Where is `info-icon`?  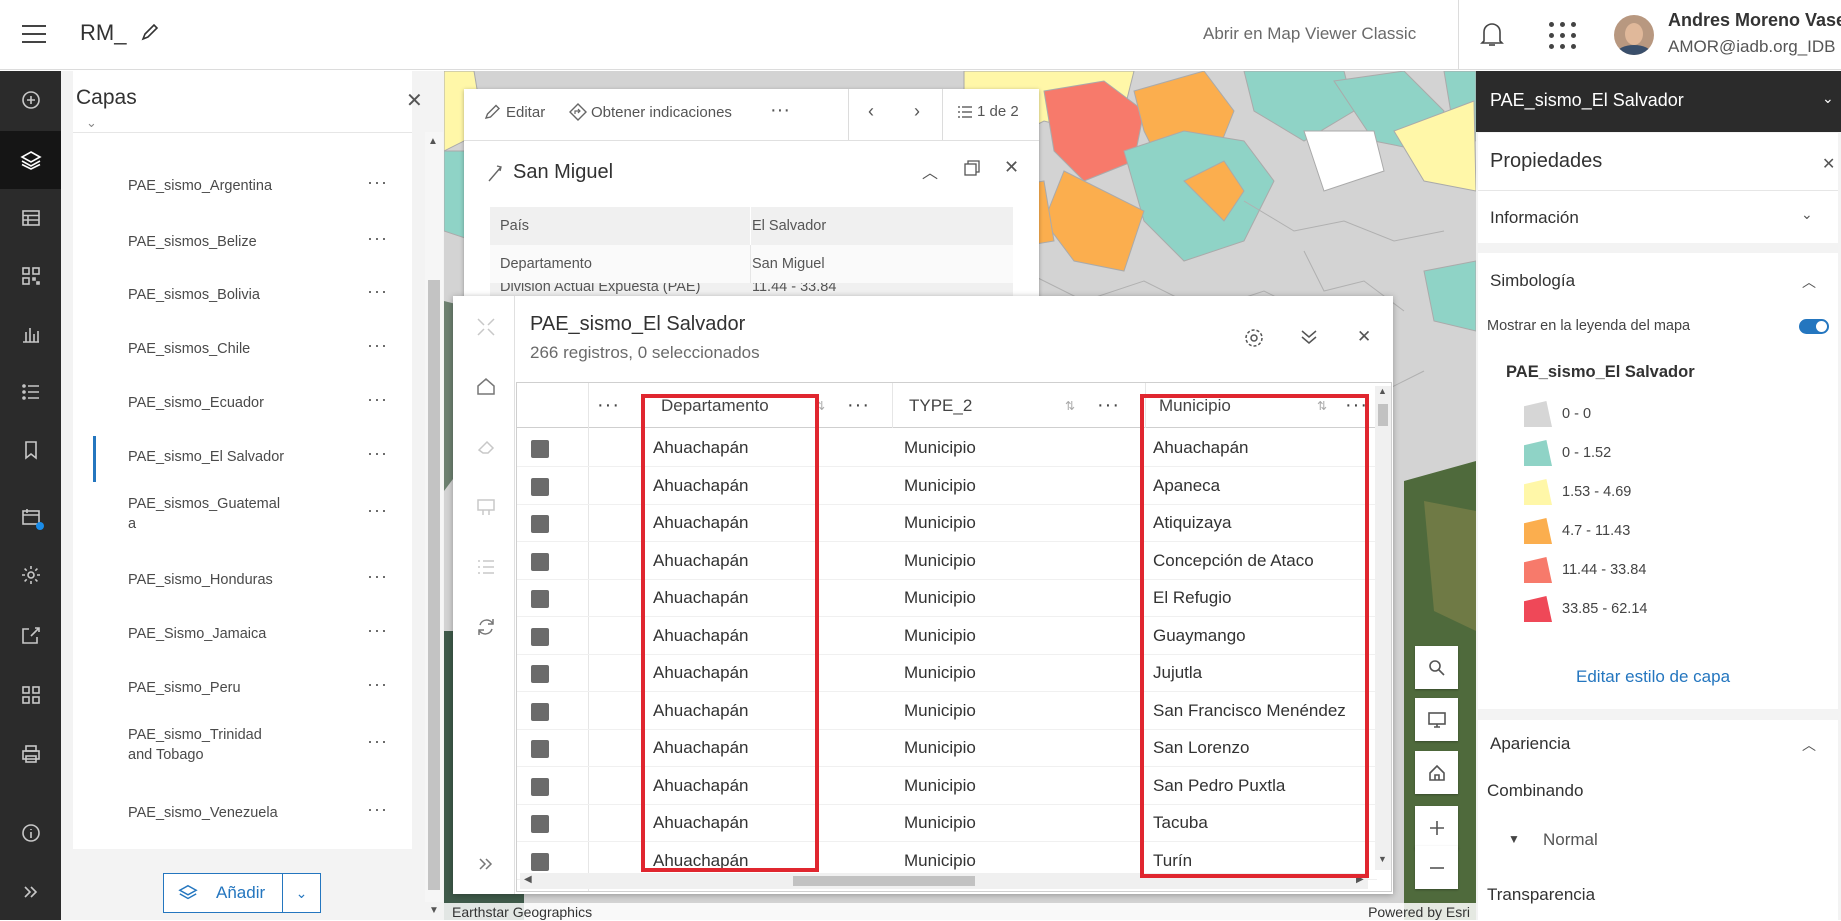
info-icon is located at coordinates (30, 833).